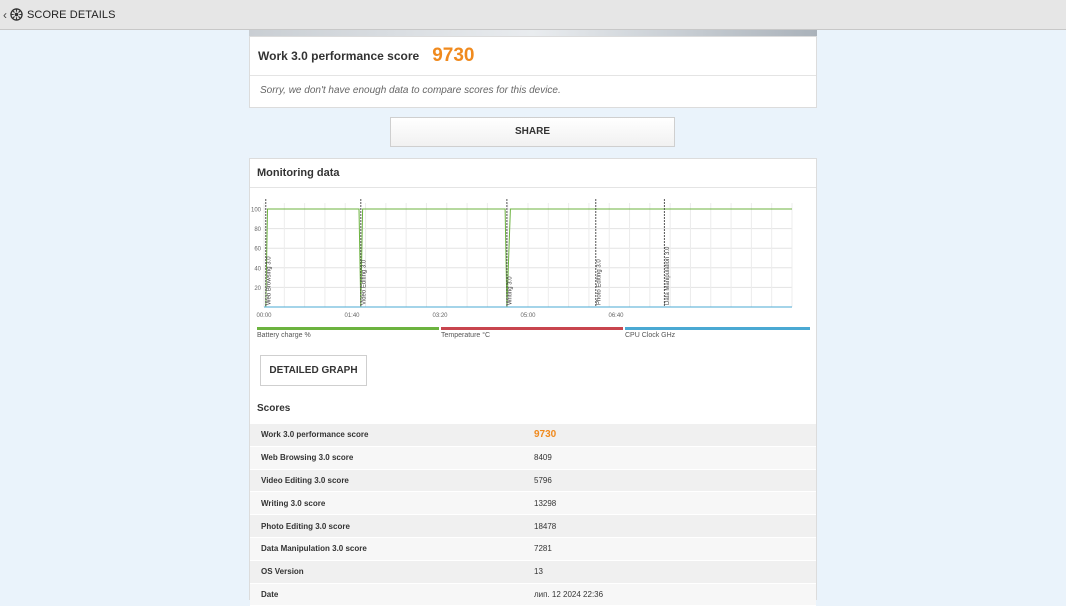 Image resolution: width=1066 pixels, height=606 pixels. What do you see at coordinates (533, 549) in the screenshot?
I see `table-row: Data Manipulation 3.0 score 7281` at bounding box center [533, 549].